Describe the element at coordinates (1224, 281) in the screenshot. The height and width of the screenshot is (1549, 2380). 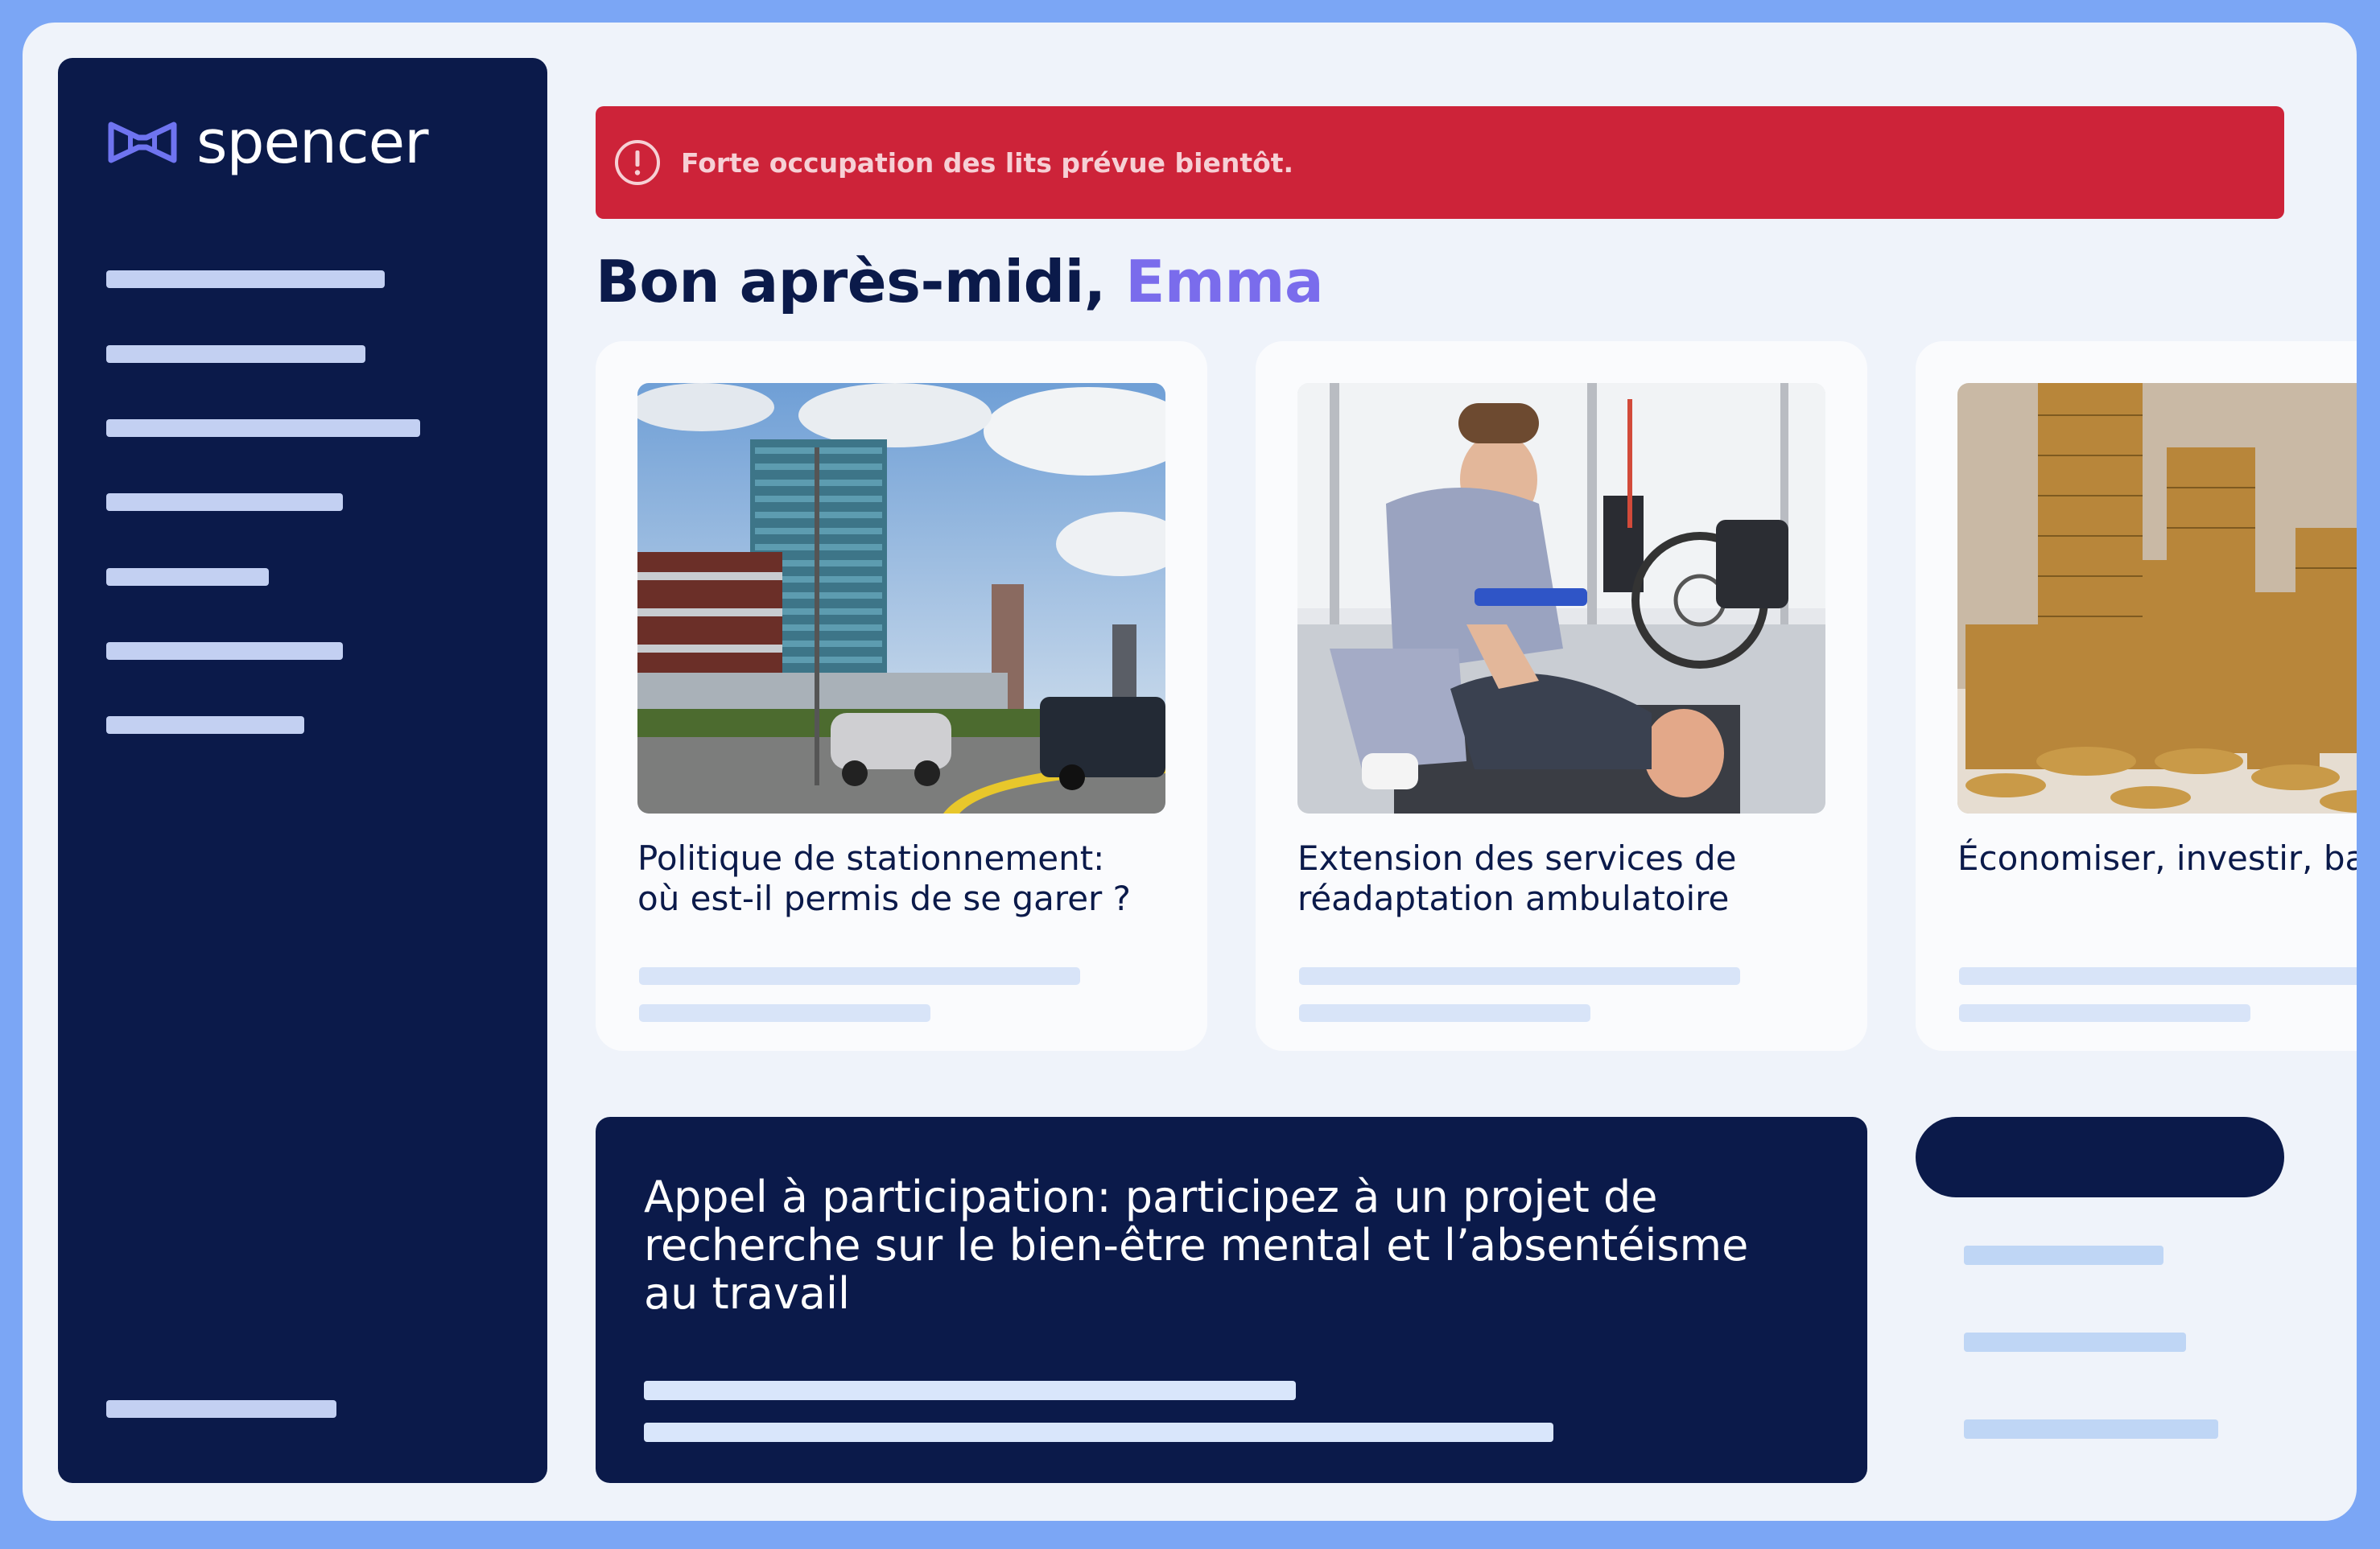
I see `user-name: Emma` at that location.